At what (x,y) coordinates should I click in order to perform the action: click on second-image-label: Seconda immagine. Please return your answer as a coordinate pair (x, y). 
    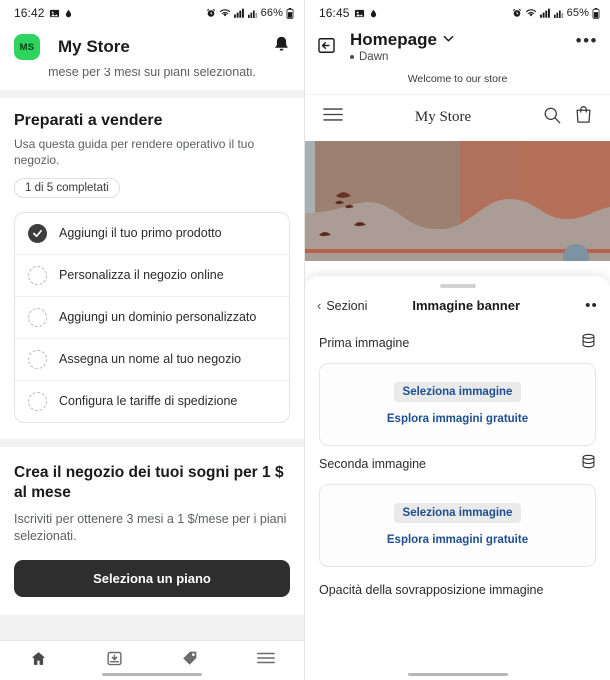
    Looking at the image, I should click on (373, 464).